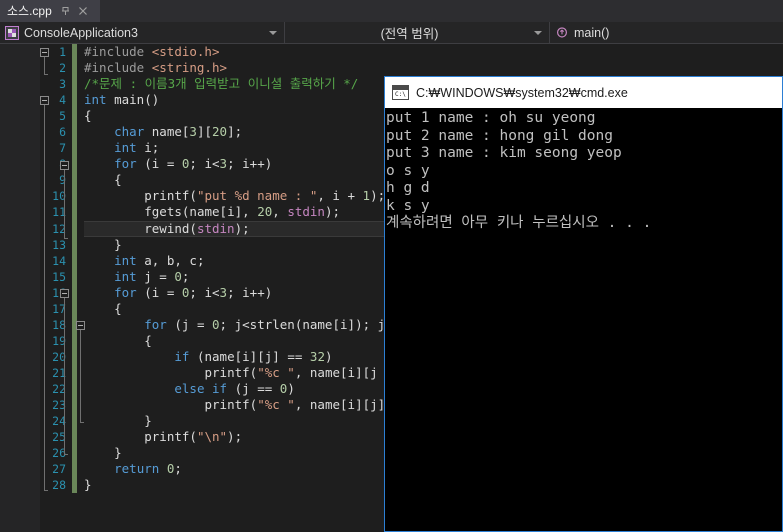  Describe the element at coordinates (142, 32) in the screenshot. I see `project-dropdown: ConsoleApplication3` at that location.